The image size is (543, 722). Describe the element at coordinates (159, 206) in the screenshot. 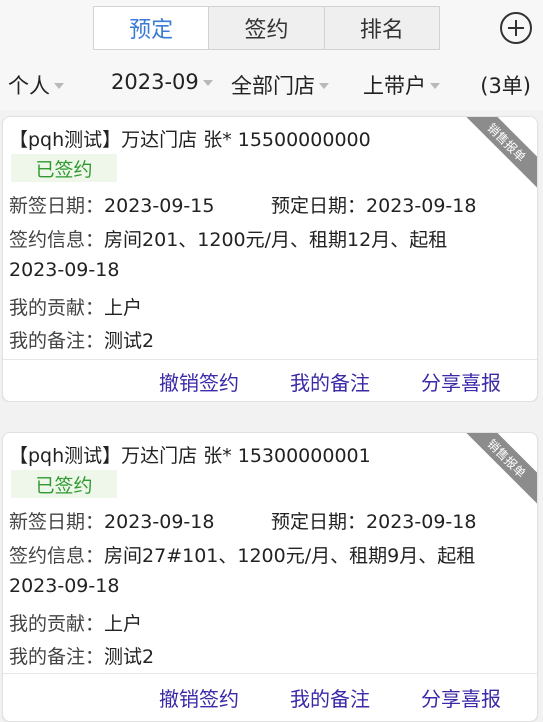

I see `new-sign-date: 2023-09-15` at that location.